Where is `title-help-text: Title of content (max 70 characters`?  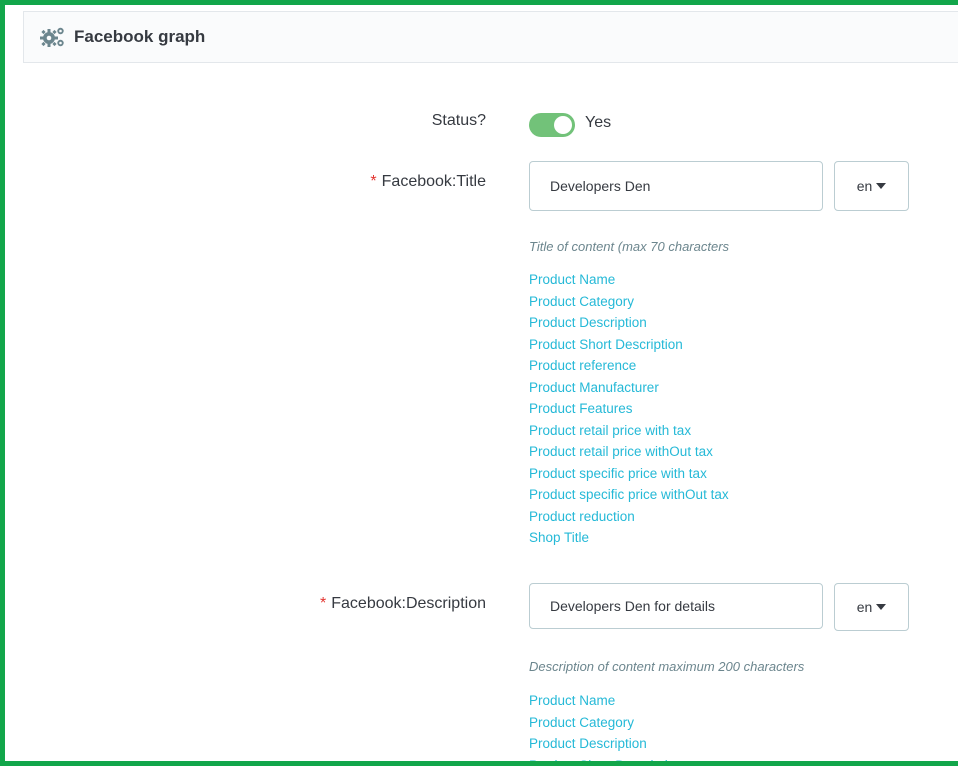
title-help-text: Title of content (max 70 characters is located at coordinates (629, 246).